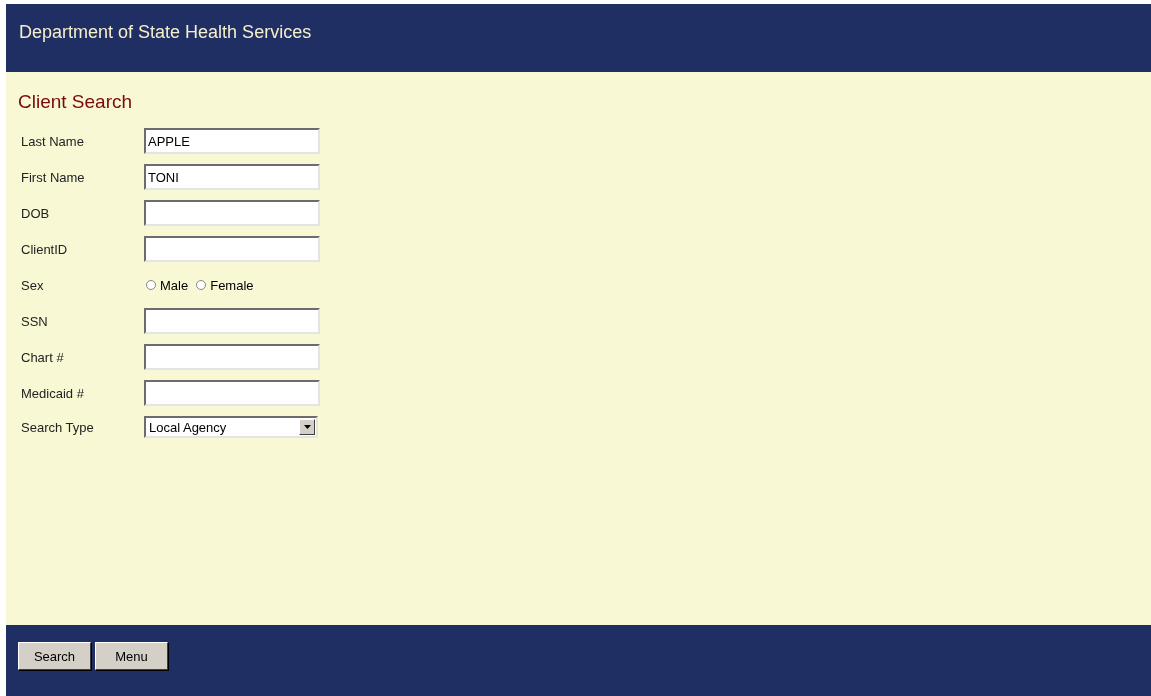 This screenshot has height=696, width=1151. I want to click on site-title: Department of State Health Services, so click(165, 32).